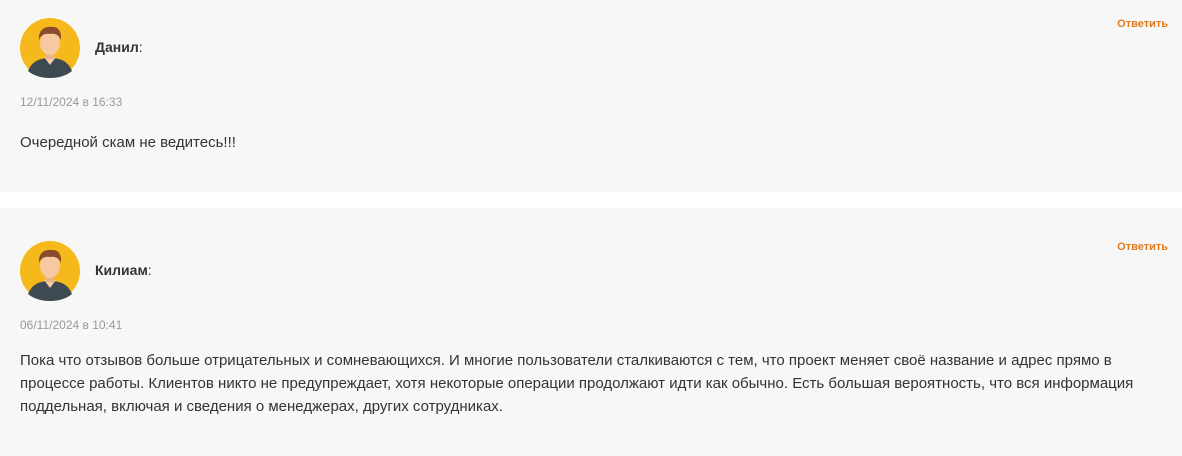  Describe the element at coordinates (128, 142) in the screenshot. I see `comment-text: Очередной скам не ведитесь!!!` at that location.